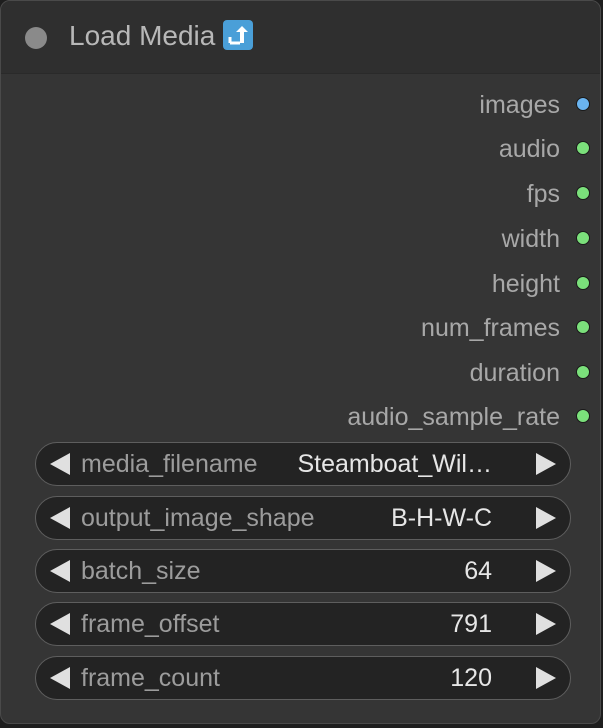 Image resolution: width=603 pixels, height=728 pixels. I want to click on output-label-fps: fps, so click(543, 194).